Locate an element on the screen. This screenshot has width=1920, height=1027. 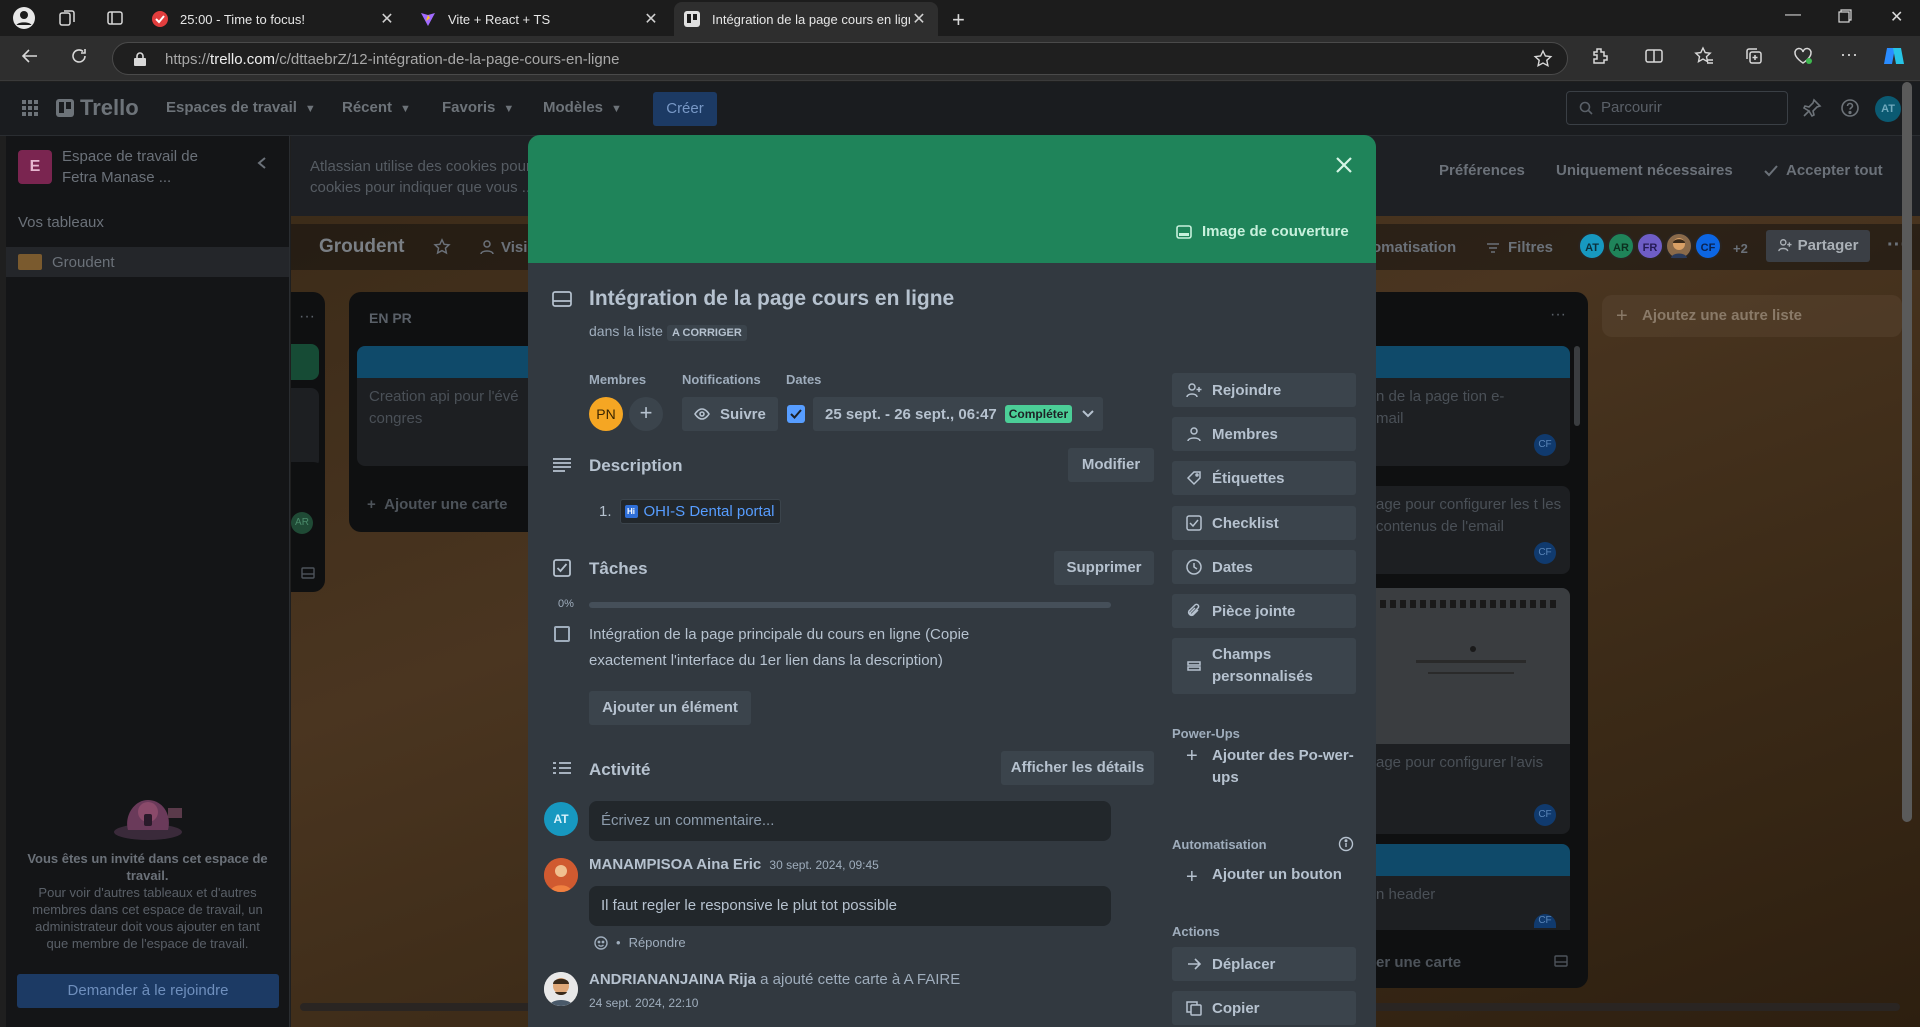
create-button: Créer is located at coordinates (685, 109).